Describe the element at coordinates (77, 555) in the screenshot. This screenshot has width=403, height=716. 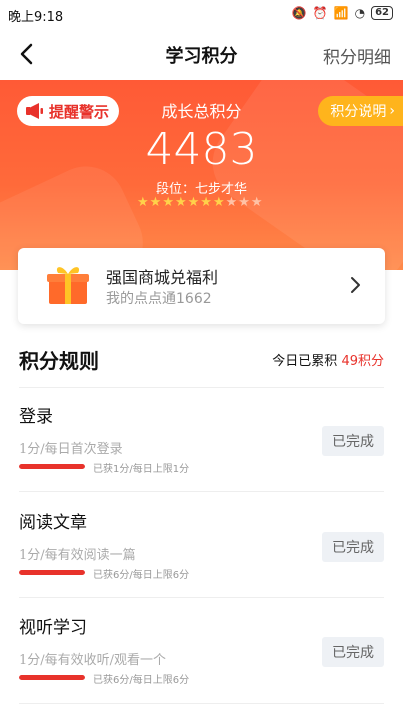
I see `rule-description: 1分/每有效阅读一篇` at that location.